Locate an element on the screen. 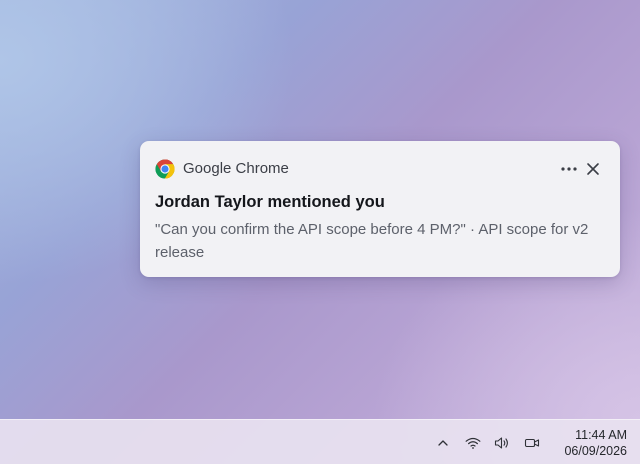 Image resolution: width=640 pixels, height=464 pixels. app-name: Google Chrome is located at coordinates (236, 168).